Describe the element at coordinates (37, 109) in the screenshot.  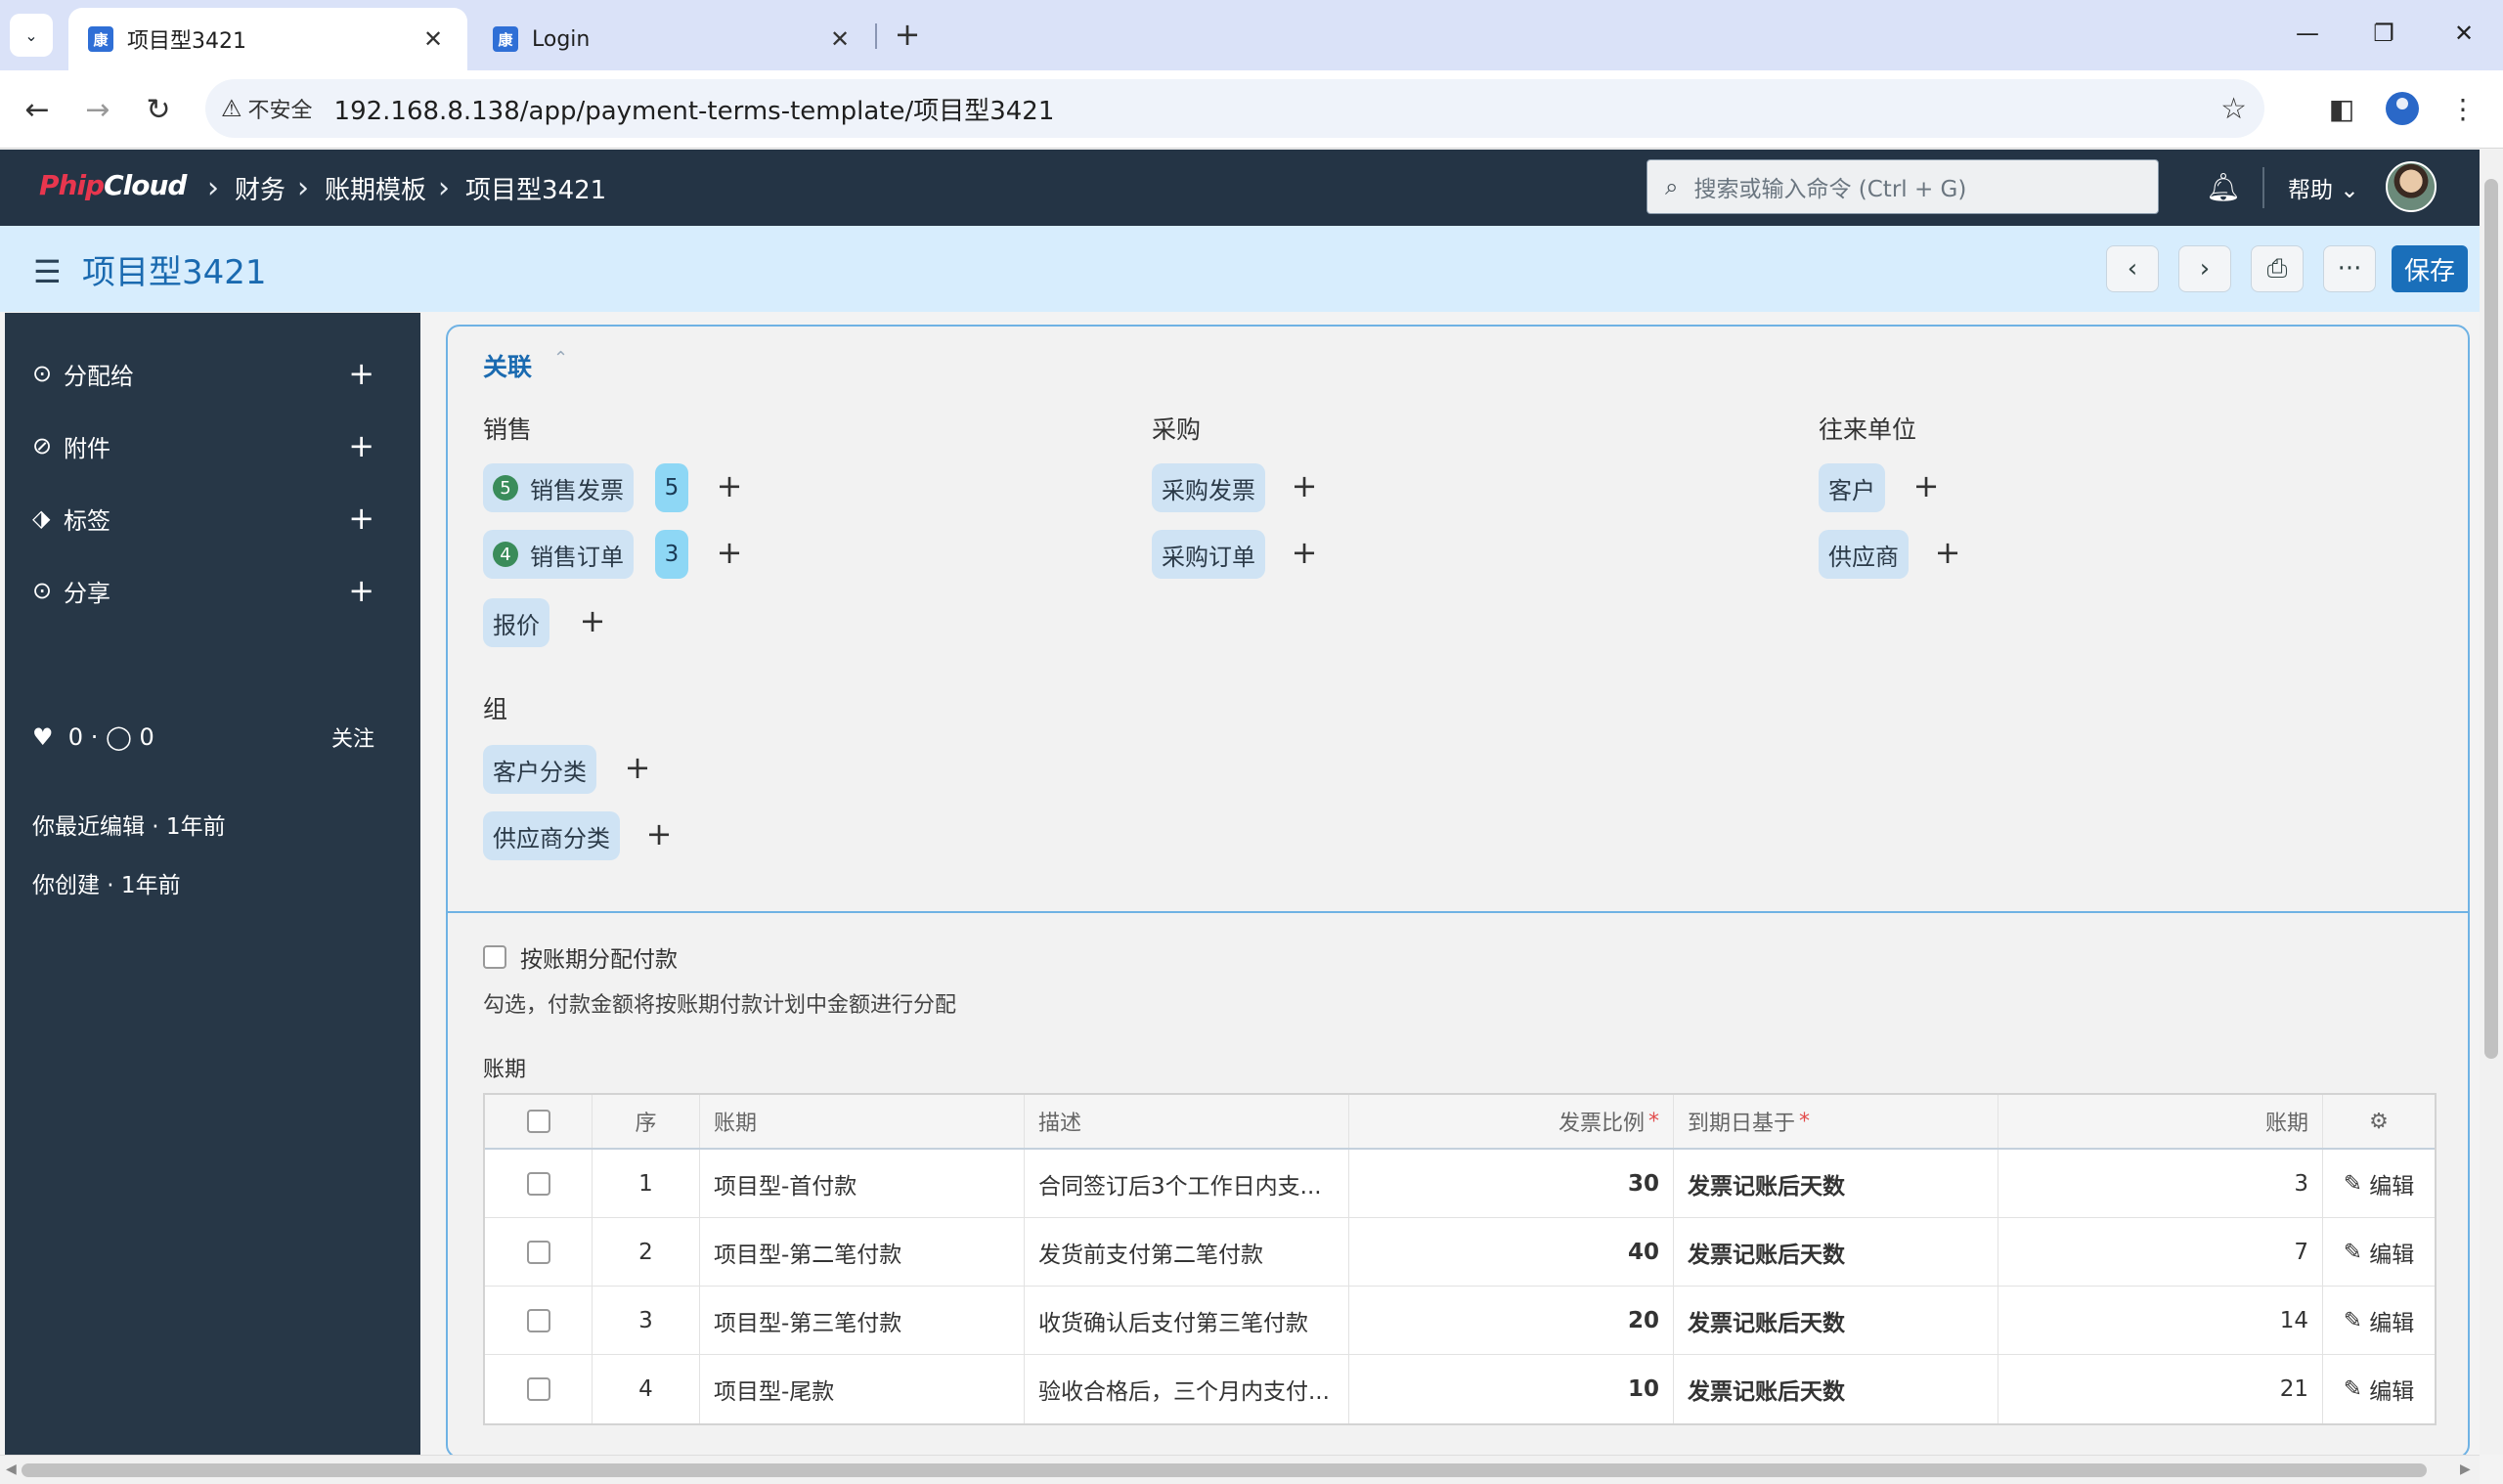
I see `back-icon: ←` at that location.